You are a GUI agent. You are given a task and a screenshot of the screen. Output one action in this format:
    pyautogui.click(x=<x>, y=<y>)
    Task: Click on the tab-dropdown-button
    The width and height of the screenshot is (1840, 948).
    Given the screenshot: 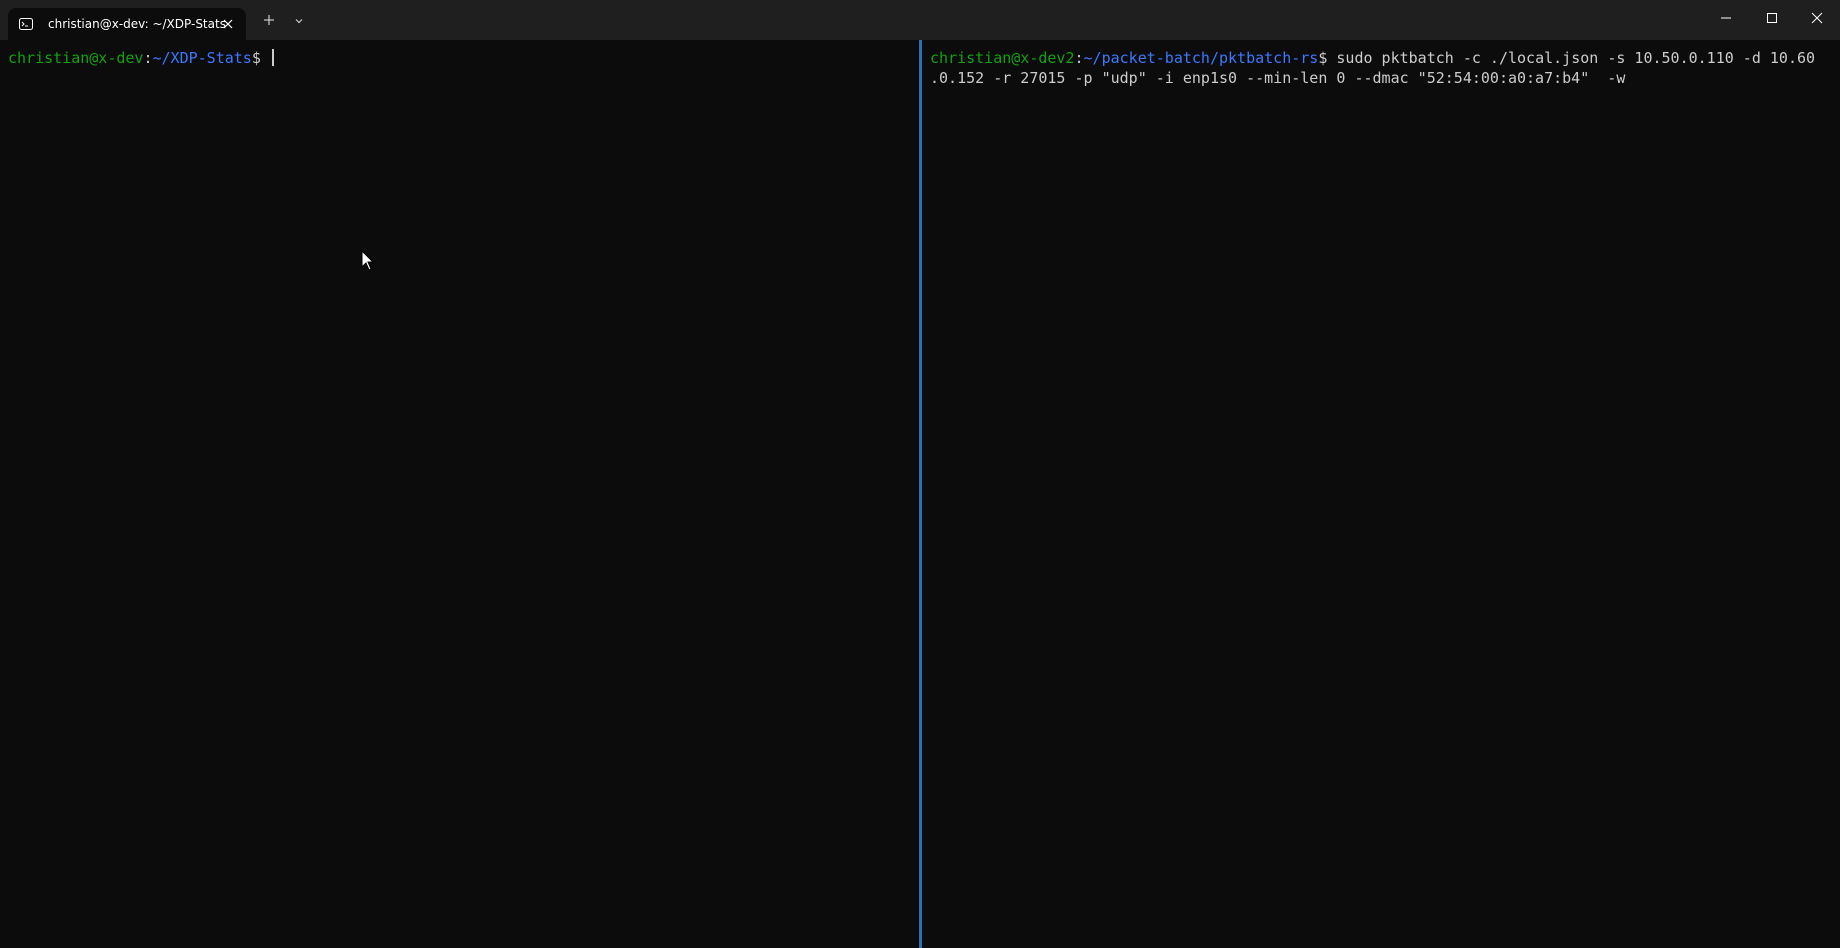 What is the action you would take?
    pyautogui.click(x=299, y=22)
    